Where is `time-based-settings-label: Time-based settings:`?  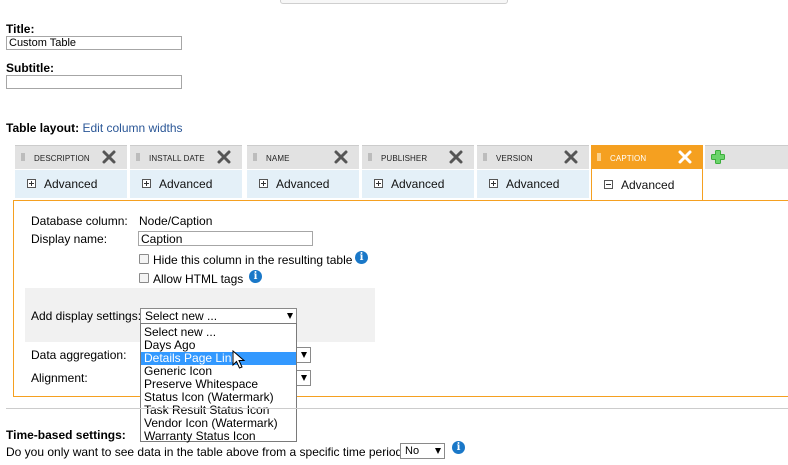 time-based-settings-label: Time-based settings: is located at coordinates (66, 435).